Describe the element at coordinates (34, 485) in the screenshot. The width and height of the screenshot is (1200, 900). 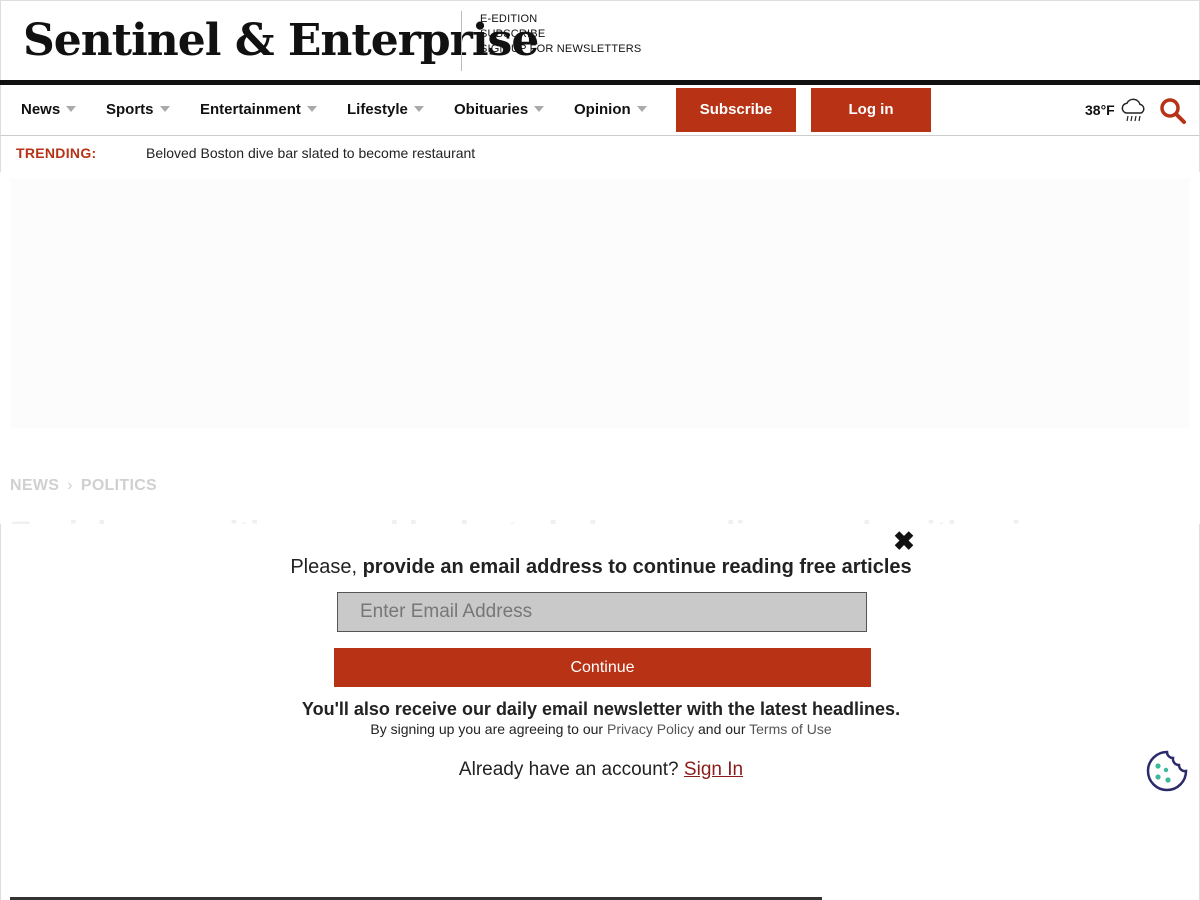
I see `breadcrumb-news: NEWS` at that location.